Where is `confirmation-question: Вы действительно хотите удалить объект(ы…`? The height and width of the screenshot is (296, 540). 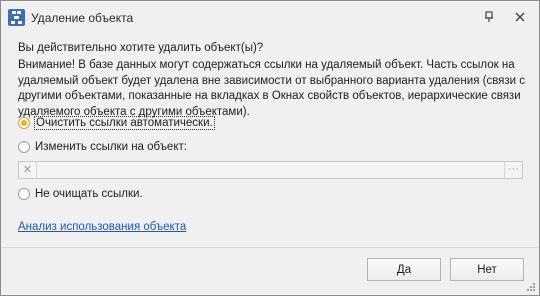 confirmation-question: Вы действительно хотите удалить объект(ы… is located at coordinates (141, 48).